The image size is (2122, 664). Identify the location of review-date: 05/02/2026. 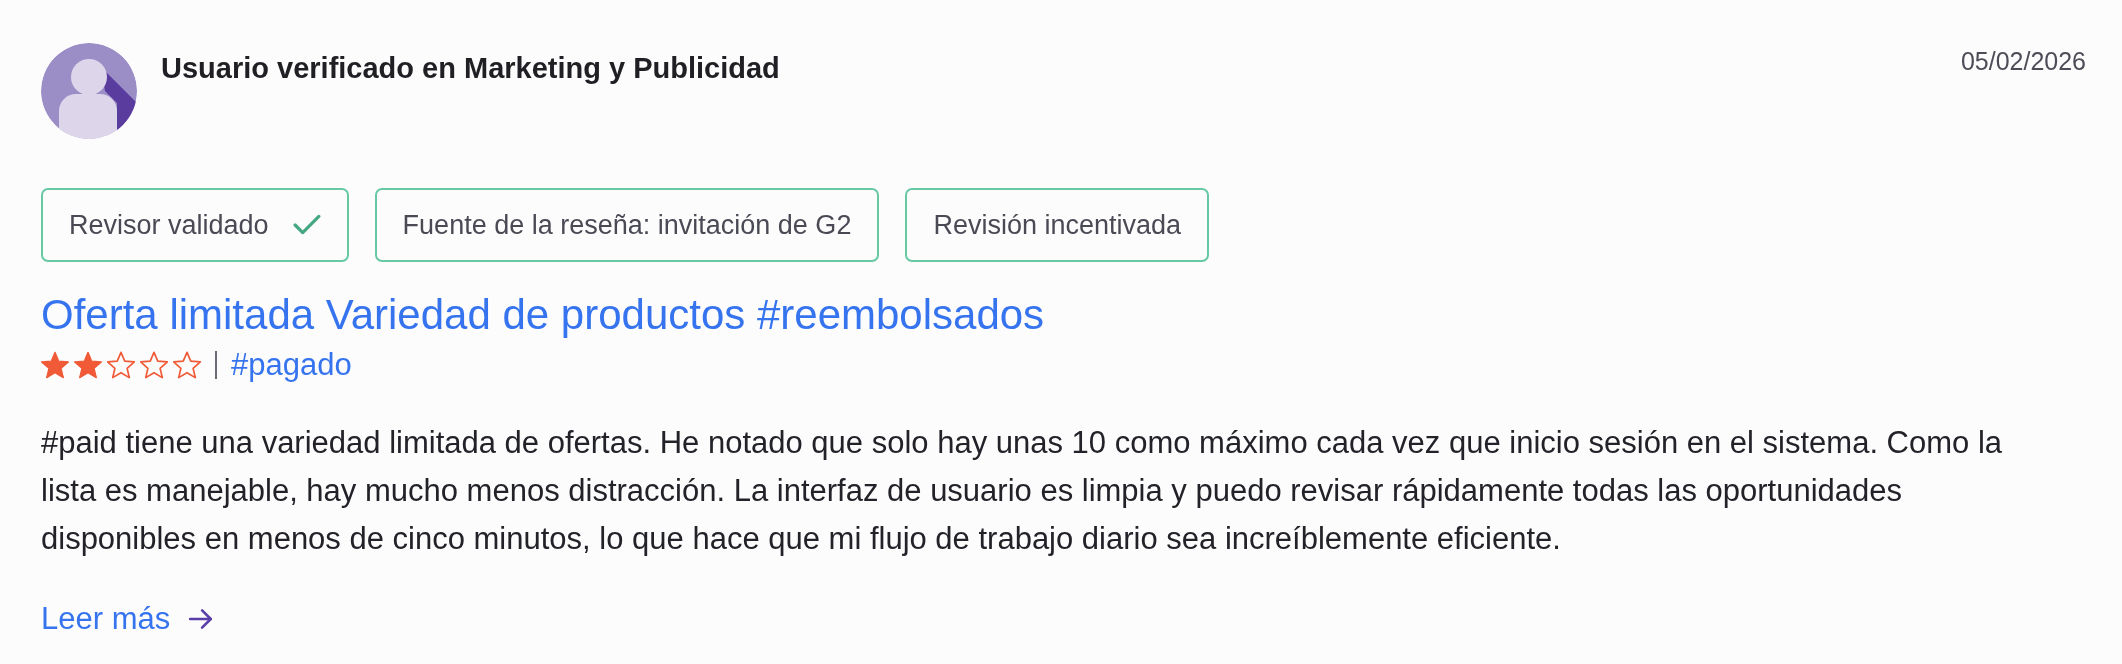
(2023, 61).